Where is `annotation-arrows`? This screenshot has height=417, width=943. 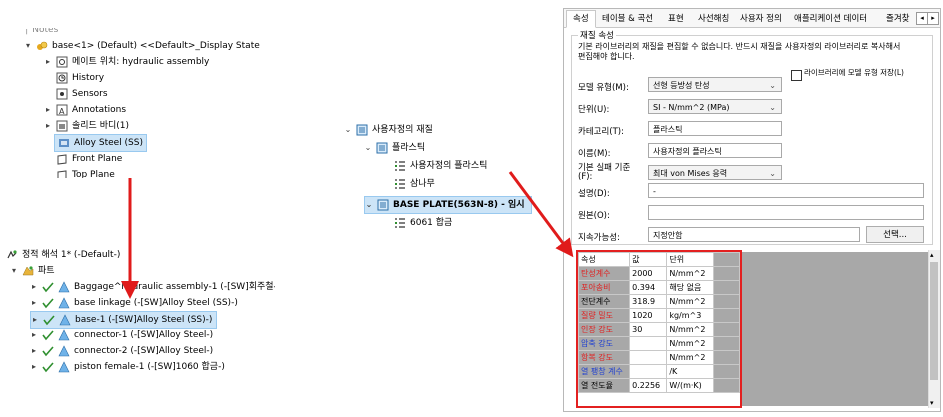 annotation-arrows is located at coordinates (347, 235).